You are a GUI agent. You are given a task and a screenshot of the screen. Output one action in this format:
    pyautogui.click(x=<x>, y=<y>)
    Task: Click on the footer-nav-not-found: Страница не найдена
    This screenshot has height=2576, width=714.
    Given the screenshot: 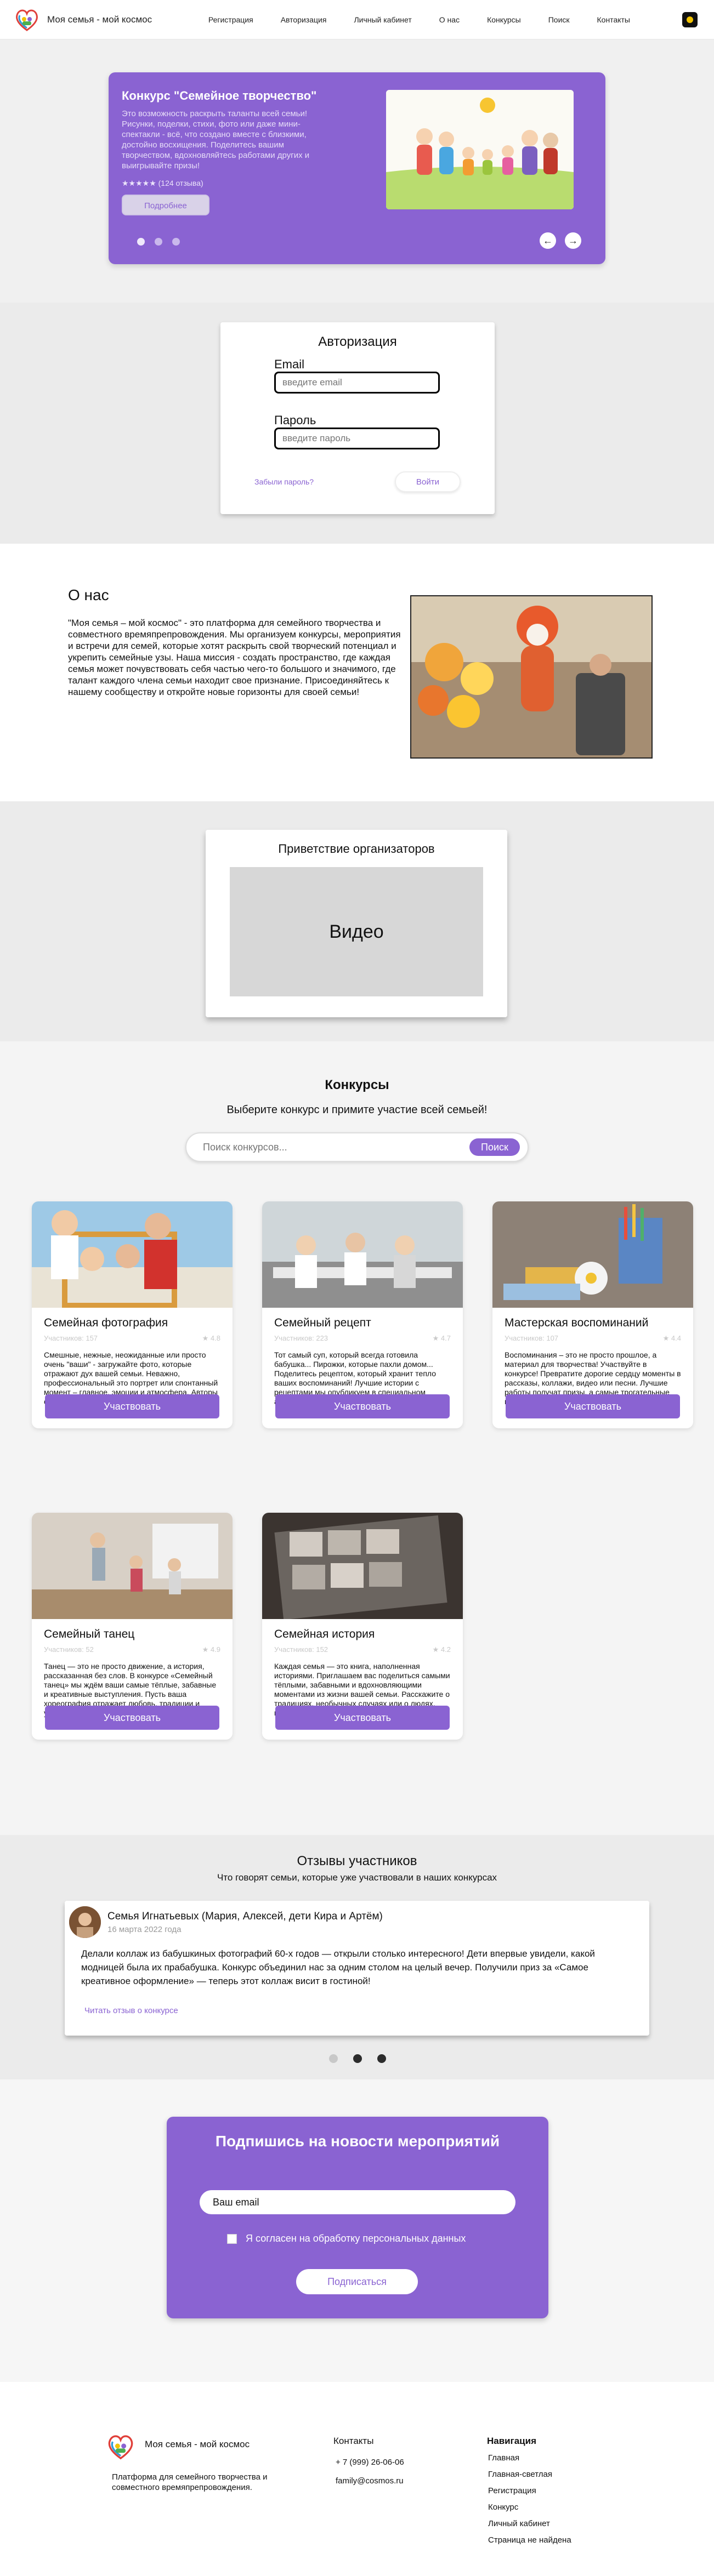 What is the action you would take?
    pyautogui.click(x=529, y=2540)
    